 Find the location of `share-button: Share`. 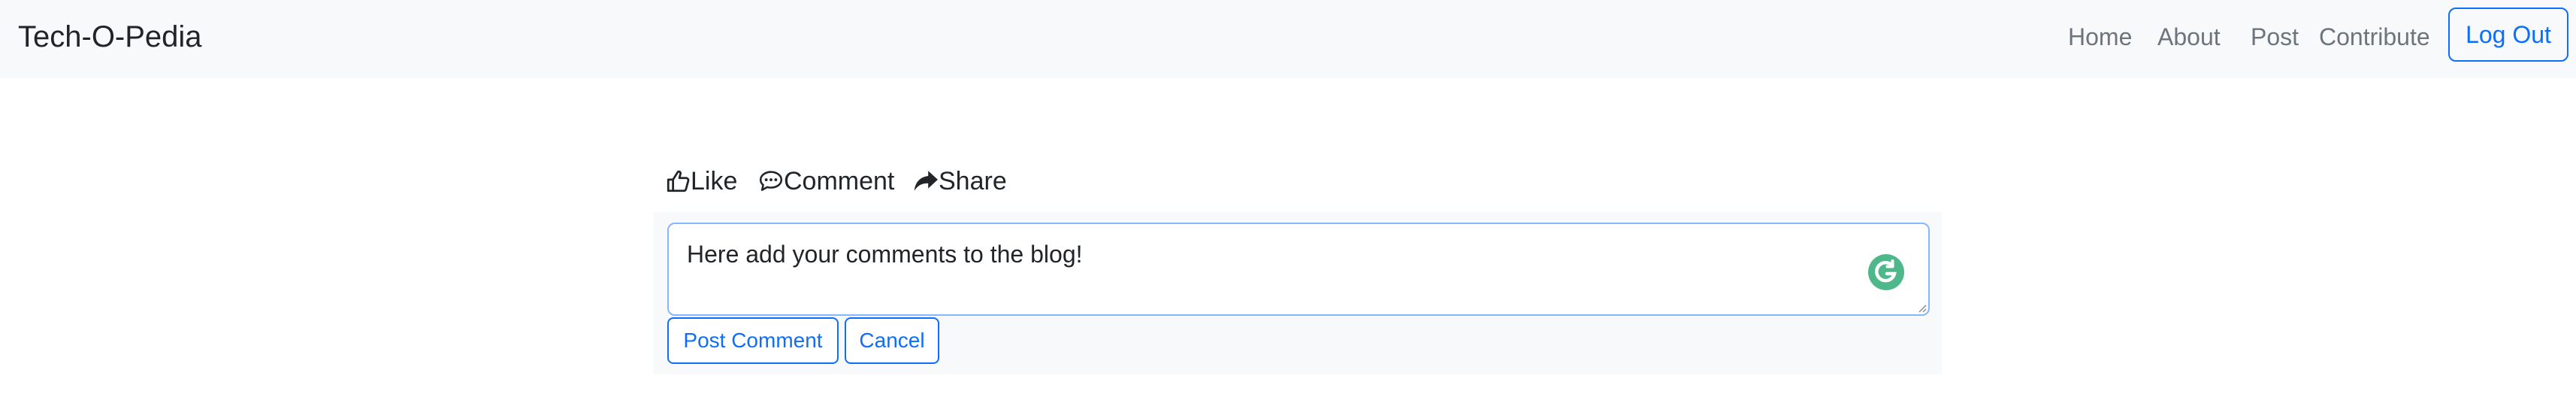

share-button: Share is located at coordinates (960, 181).